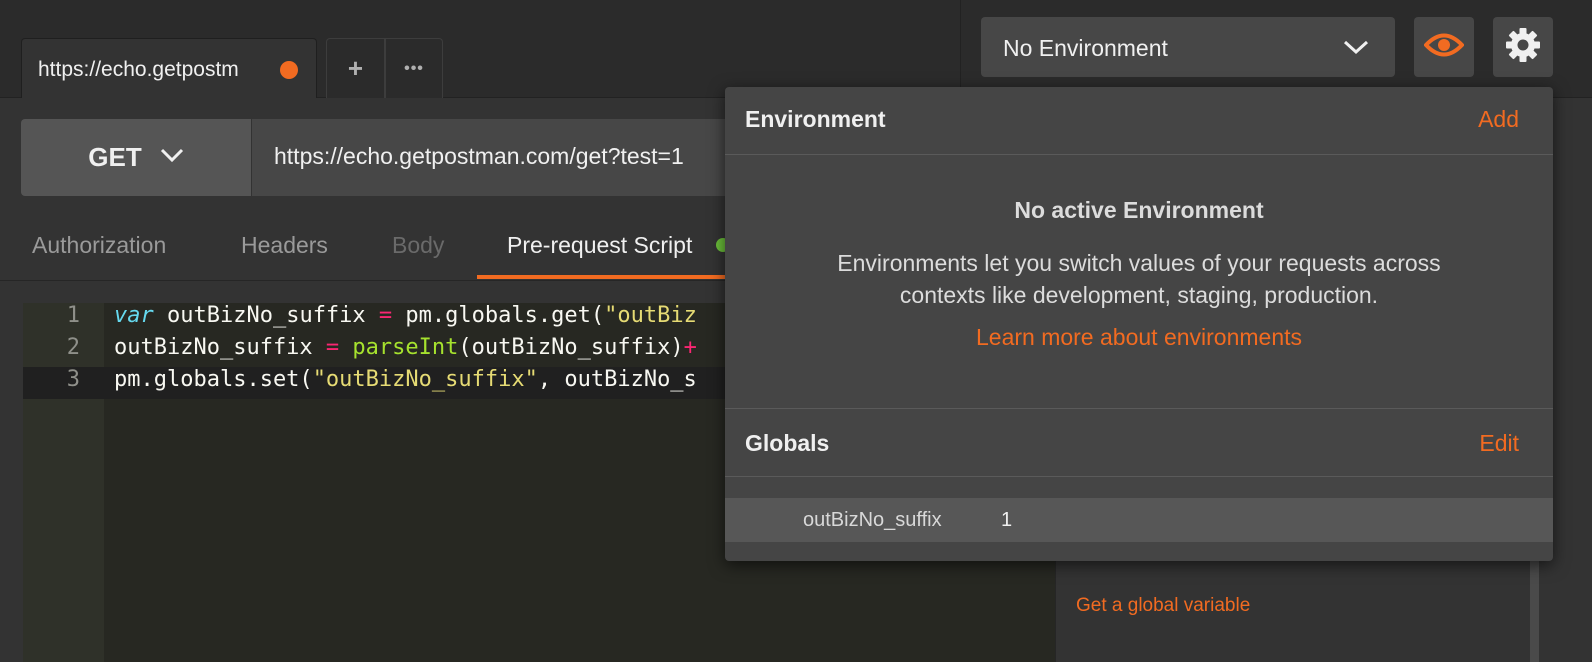  What do you see at coordinates (1007, 520) in the screenshot?
I see `global-variable-value: 1` at bounding box center [1007, 520].